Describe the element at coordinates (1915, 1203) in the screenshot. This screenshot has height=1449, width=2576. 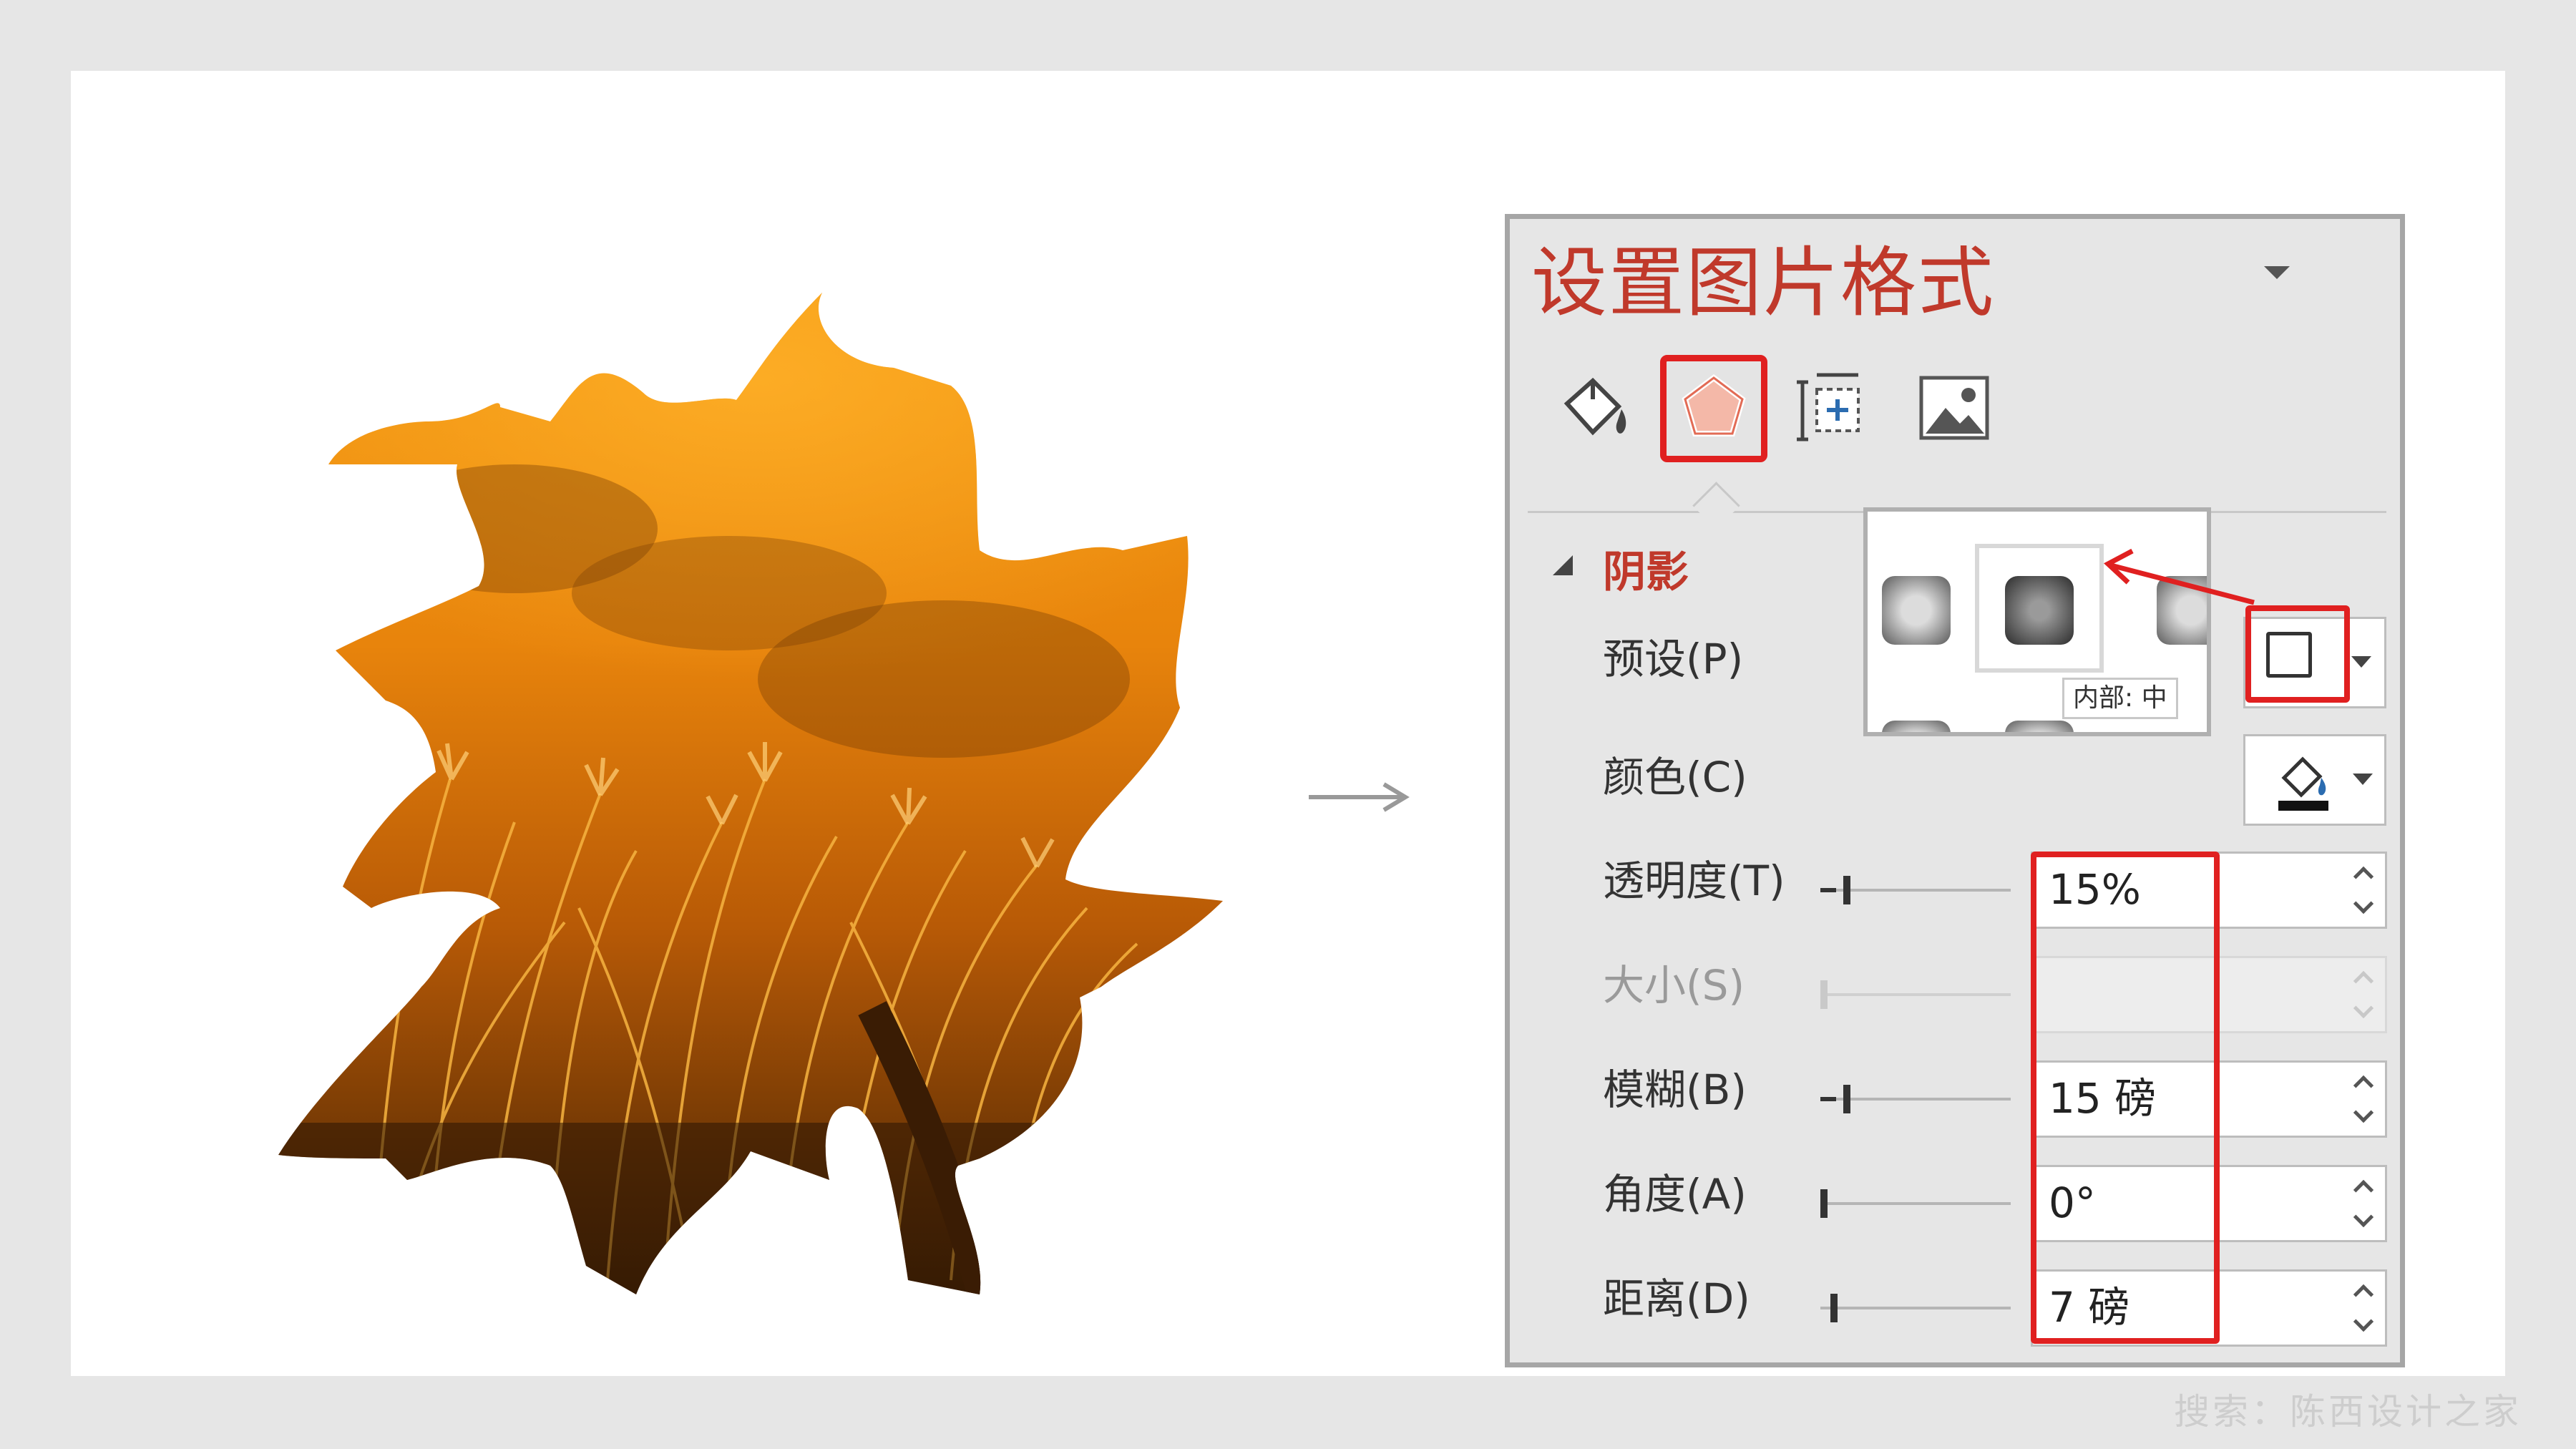
I see `angle-slider` at that location.